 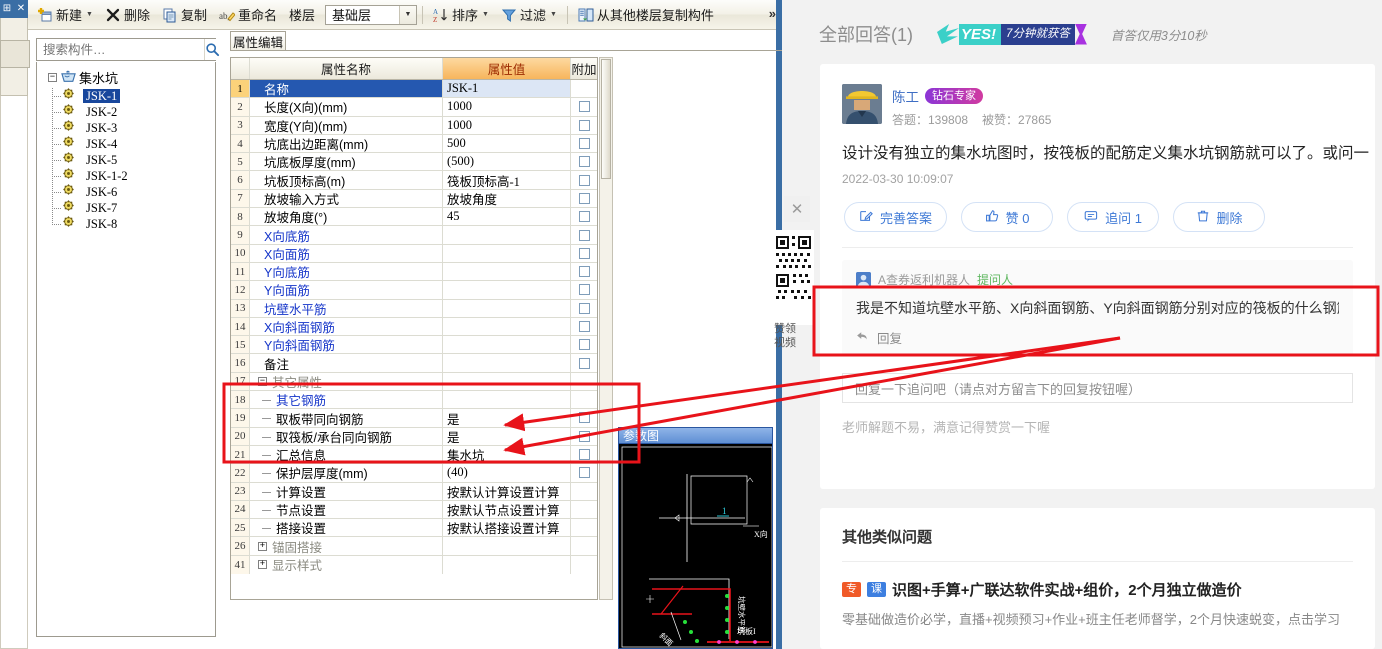 I want to click on row-value-cell: 筏板顶标高-1, so click(x=507, y=180).